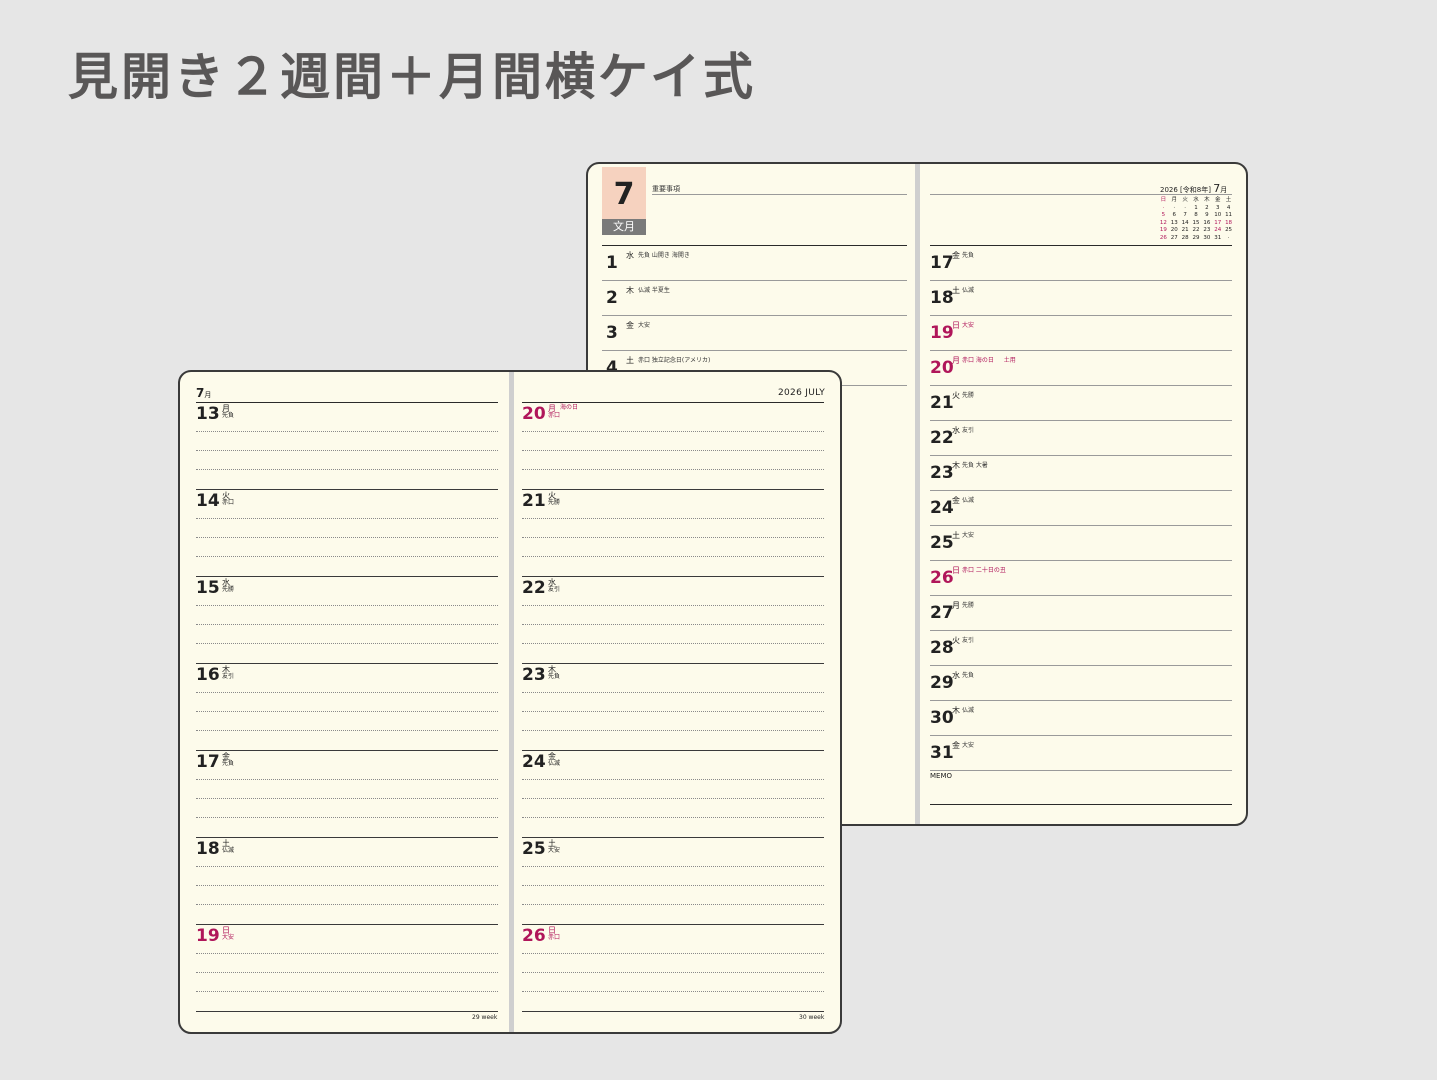  Describe the element at coordinates (1196, 230) in the screenshot. I see `mini-calendar-day: 22` at that location.